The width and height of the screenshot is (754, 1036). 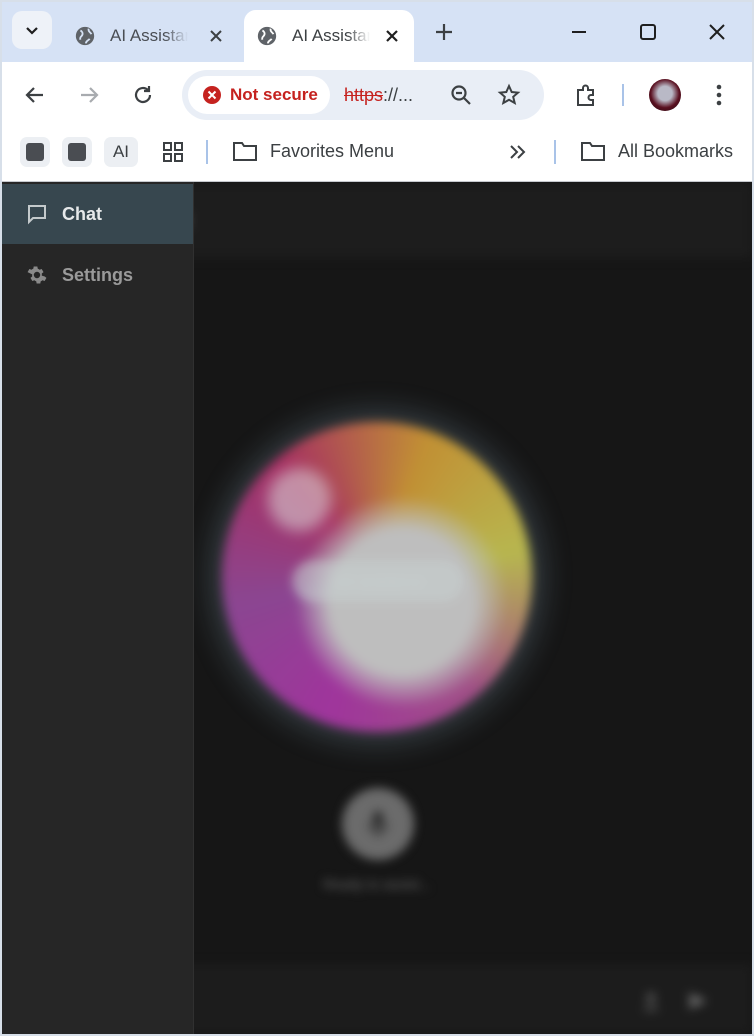 I want to click on bookmarks-bar: AI Favorites Menu All Bookmarks, so click(x=377, y=154).